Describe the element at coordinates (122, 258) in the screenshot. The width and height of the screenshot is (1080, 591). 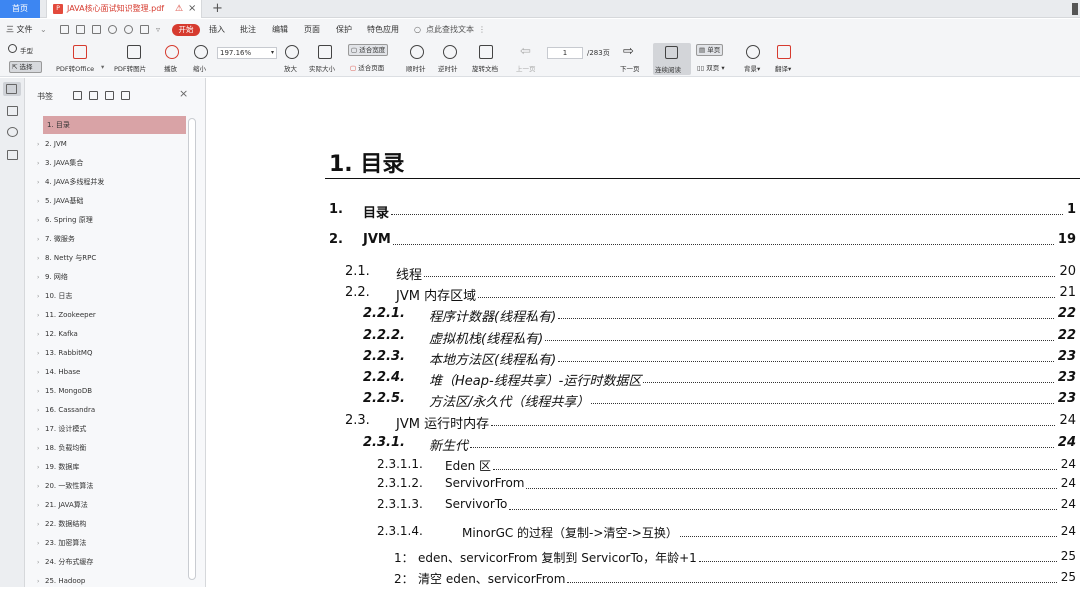
I see `bookmark-item: › 8. Netty 与RPC` at that location.